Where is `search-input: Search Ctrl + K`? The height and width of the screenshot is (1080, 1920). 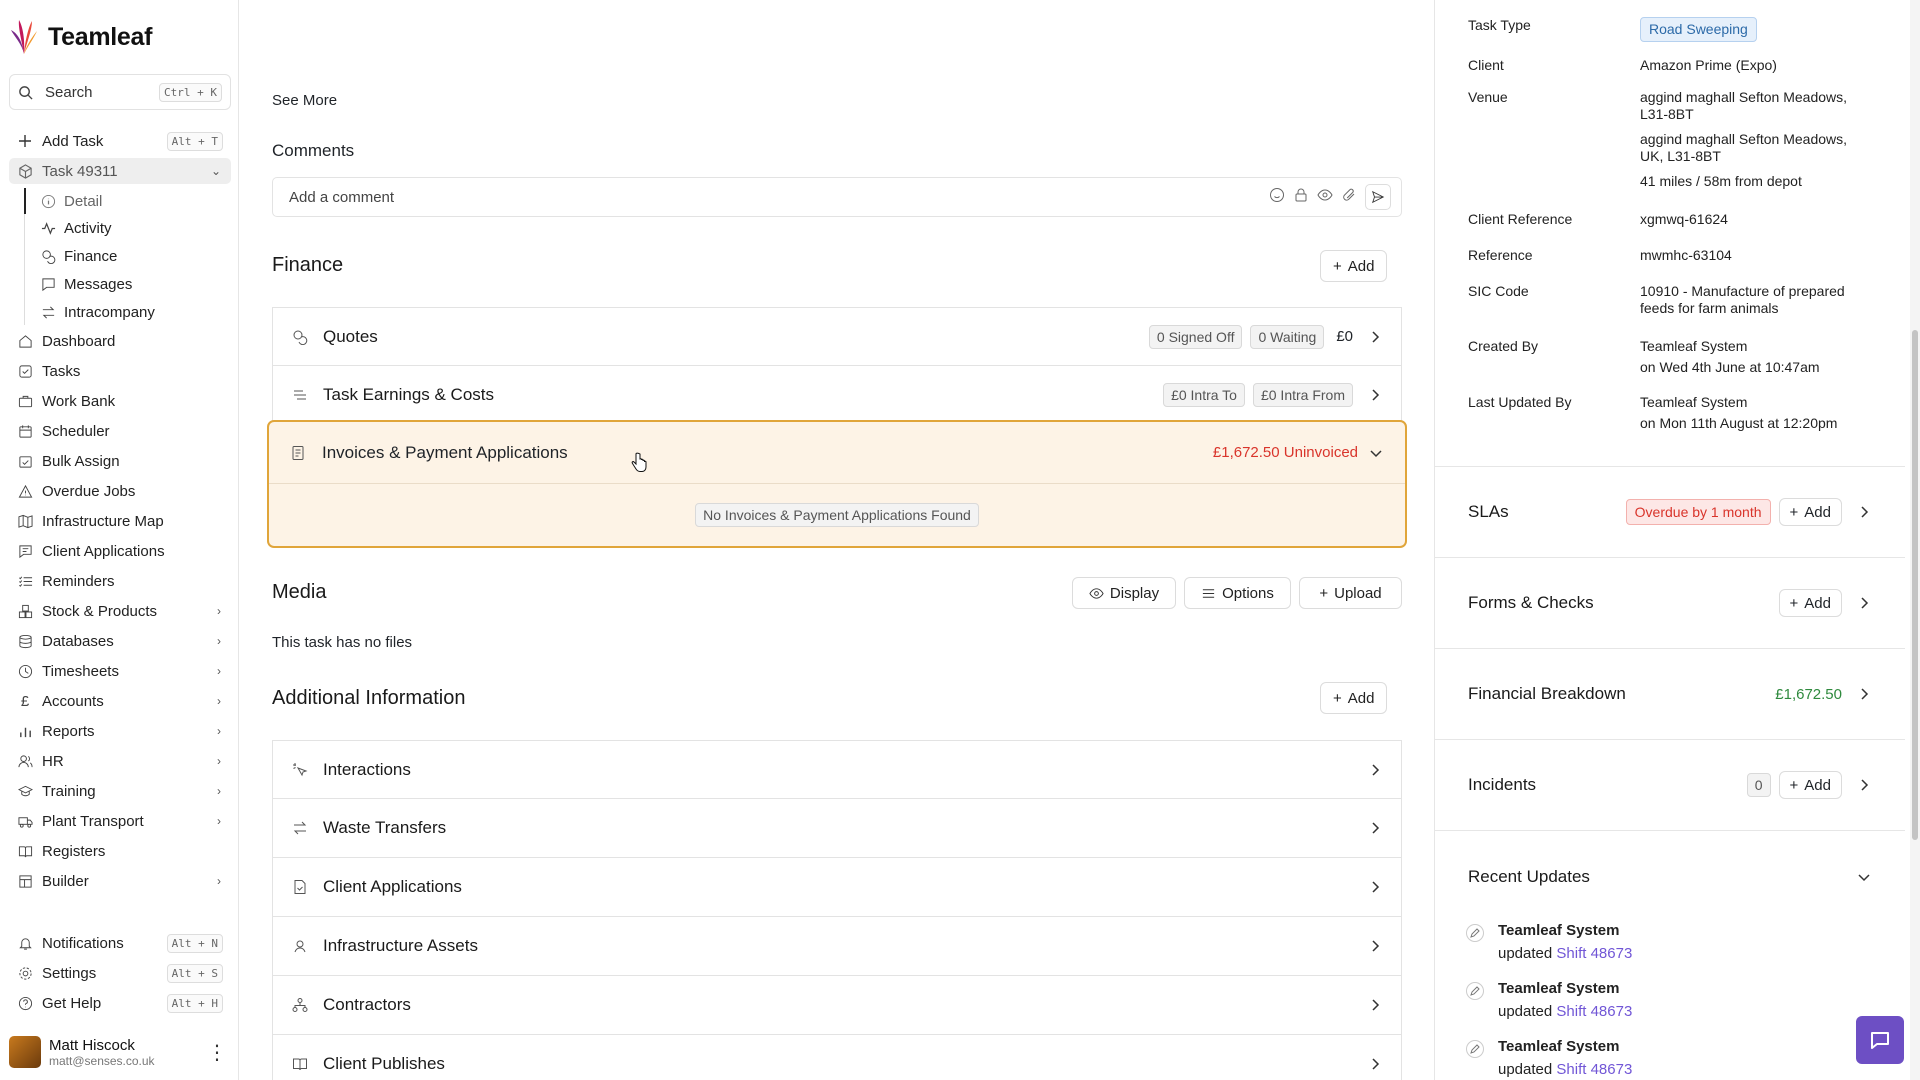 search-input: Search Ctrl + K is located at coordinates (120, 92).